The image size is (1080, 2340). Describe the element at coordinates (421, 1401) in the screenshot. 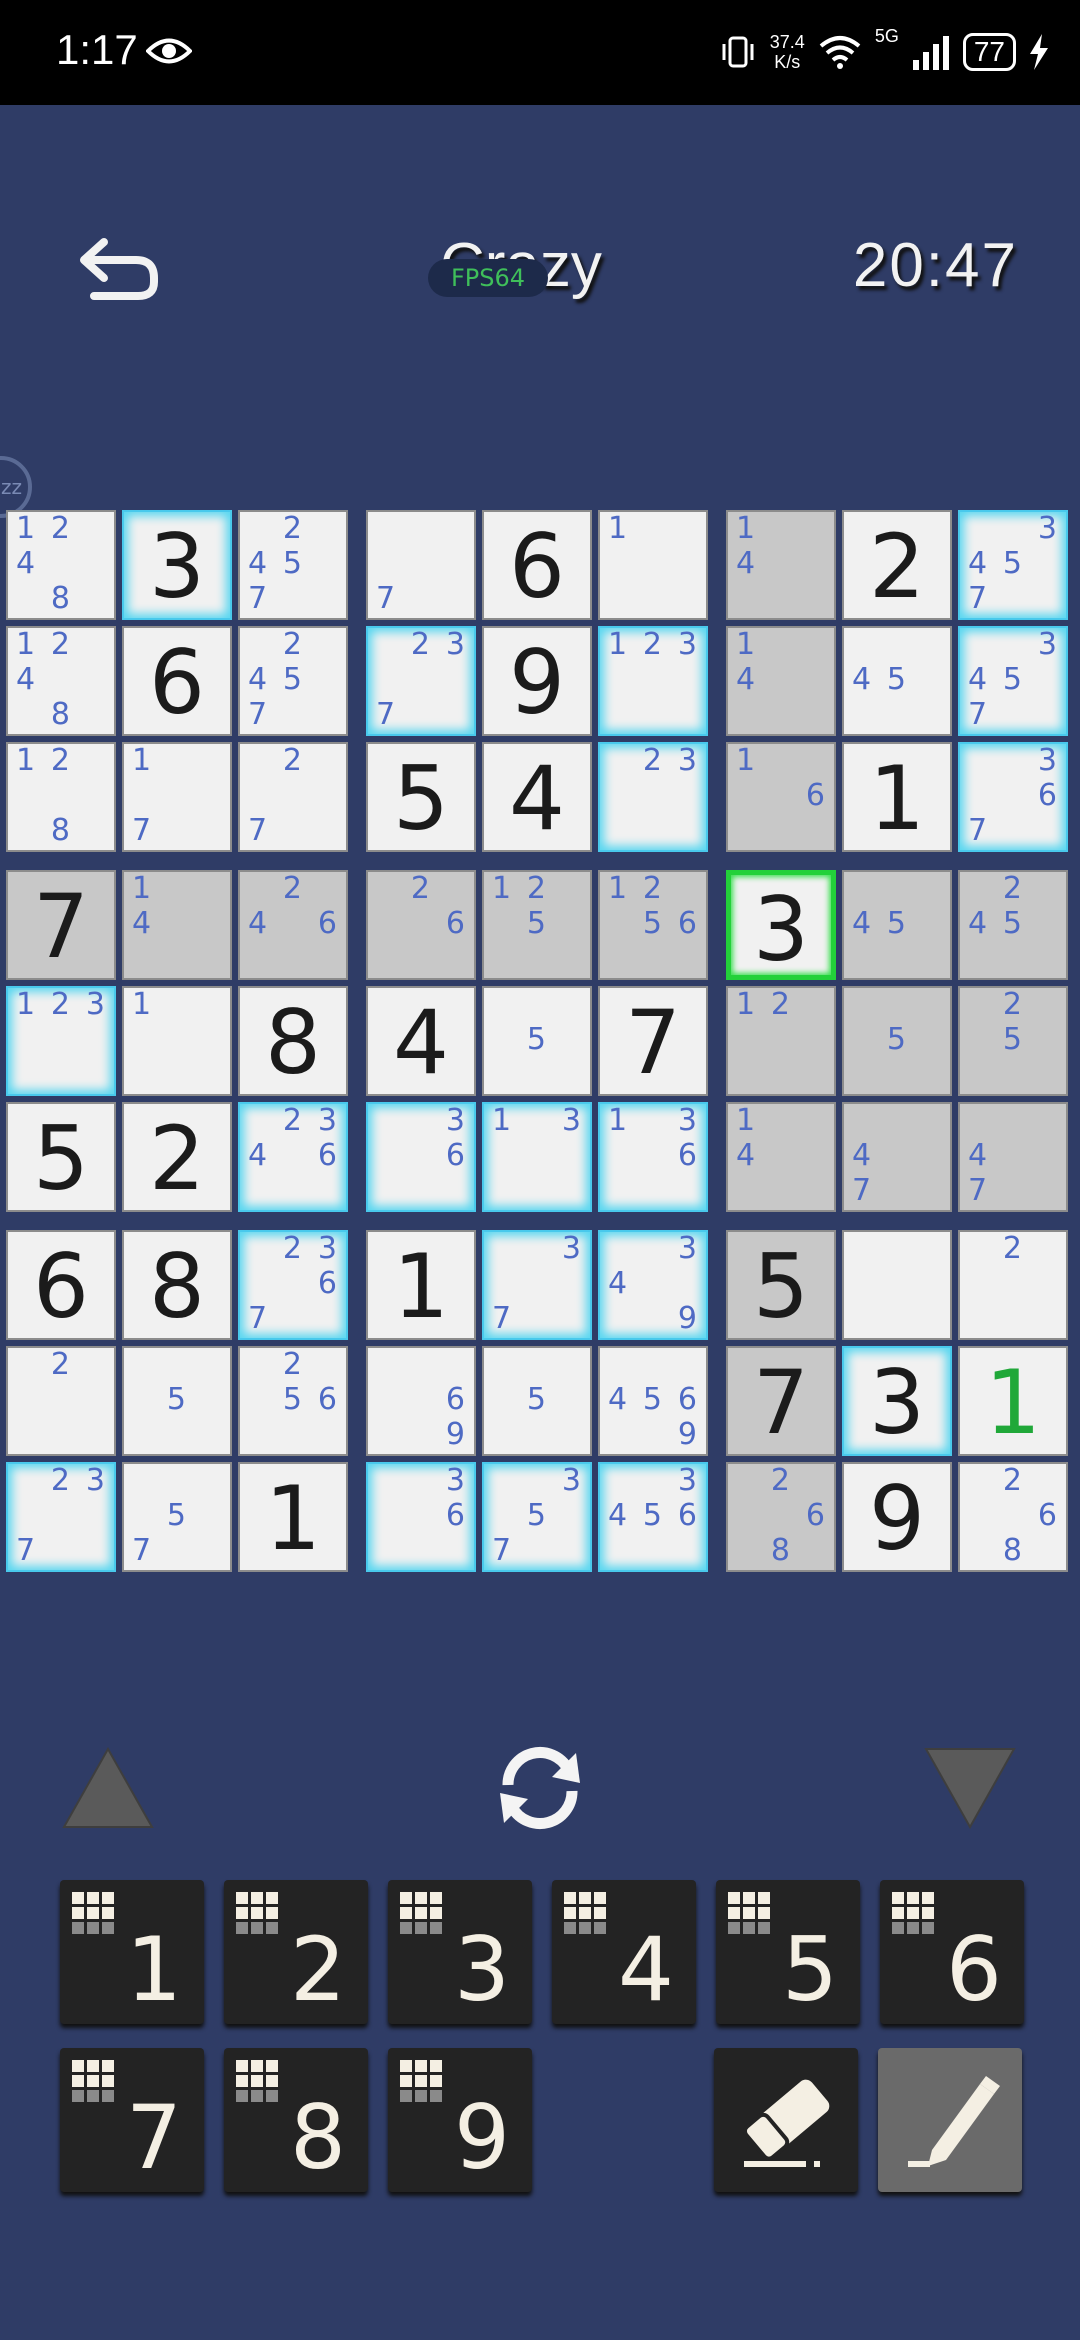

I see `board-cell: 69` at that location.